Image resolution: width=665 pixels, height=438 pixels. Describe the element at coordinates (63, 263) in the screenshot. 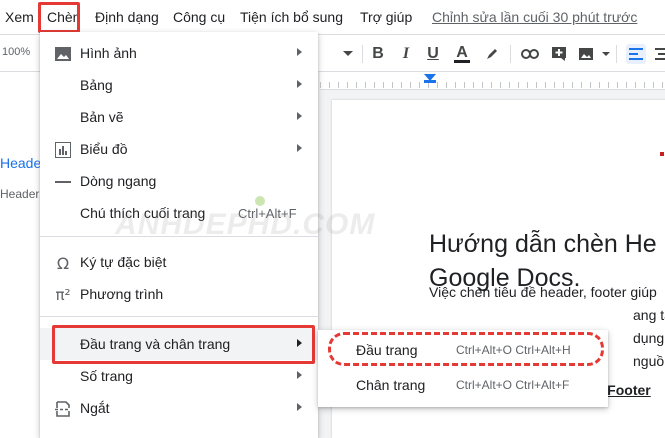

I see `omega-icon: Ω` at that location.